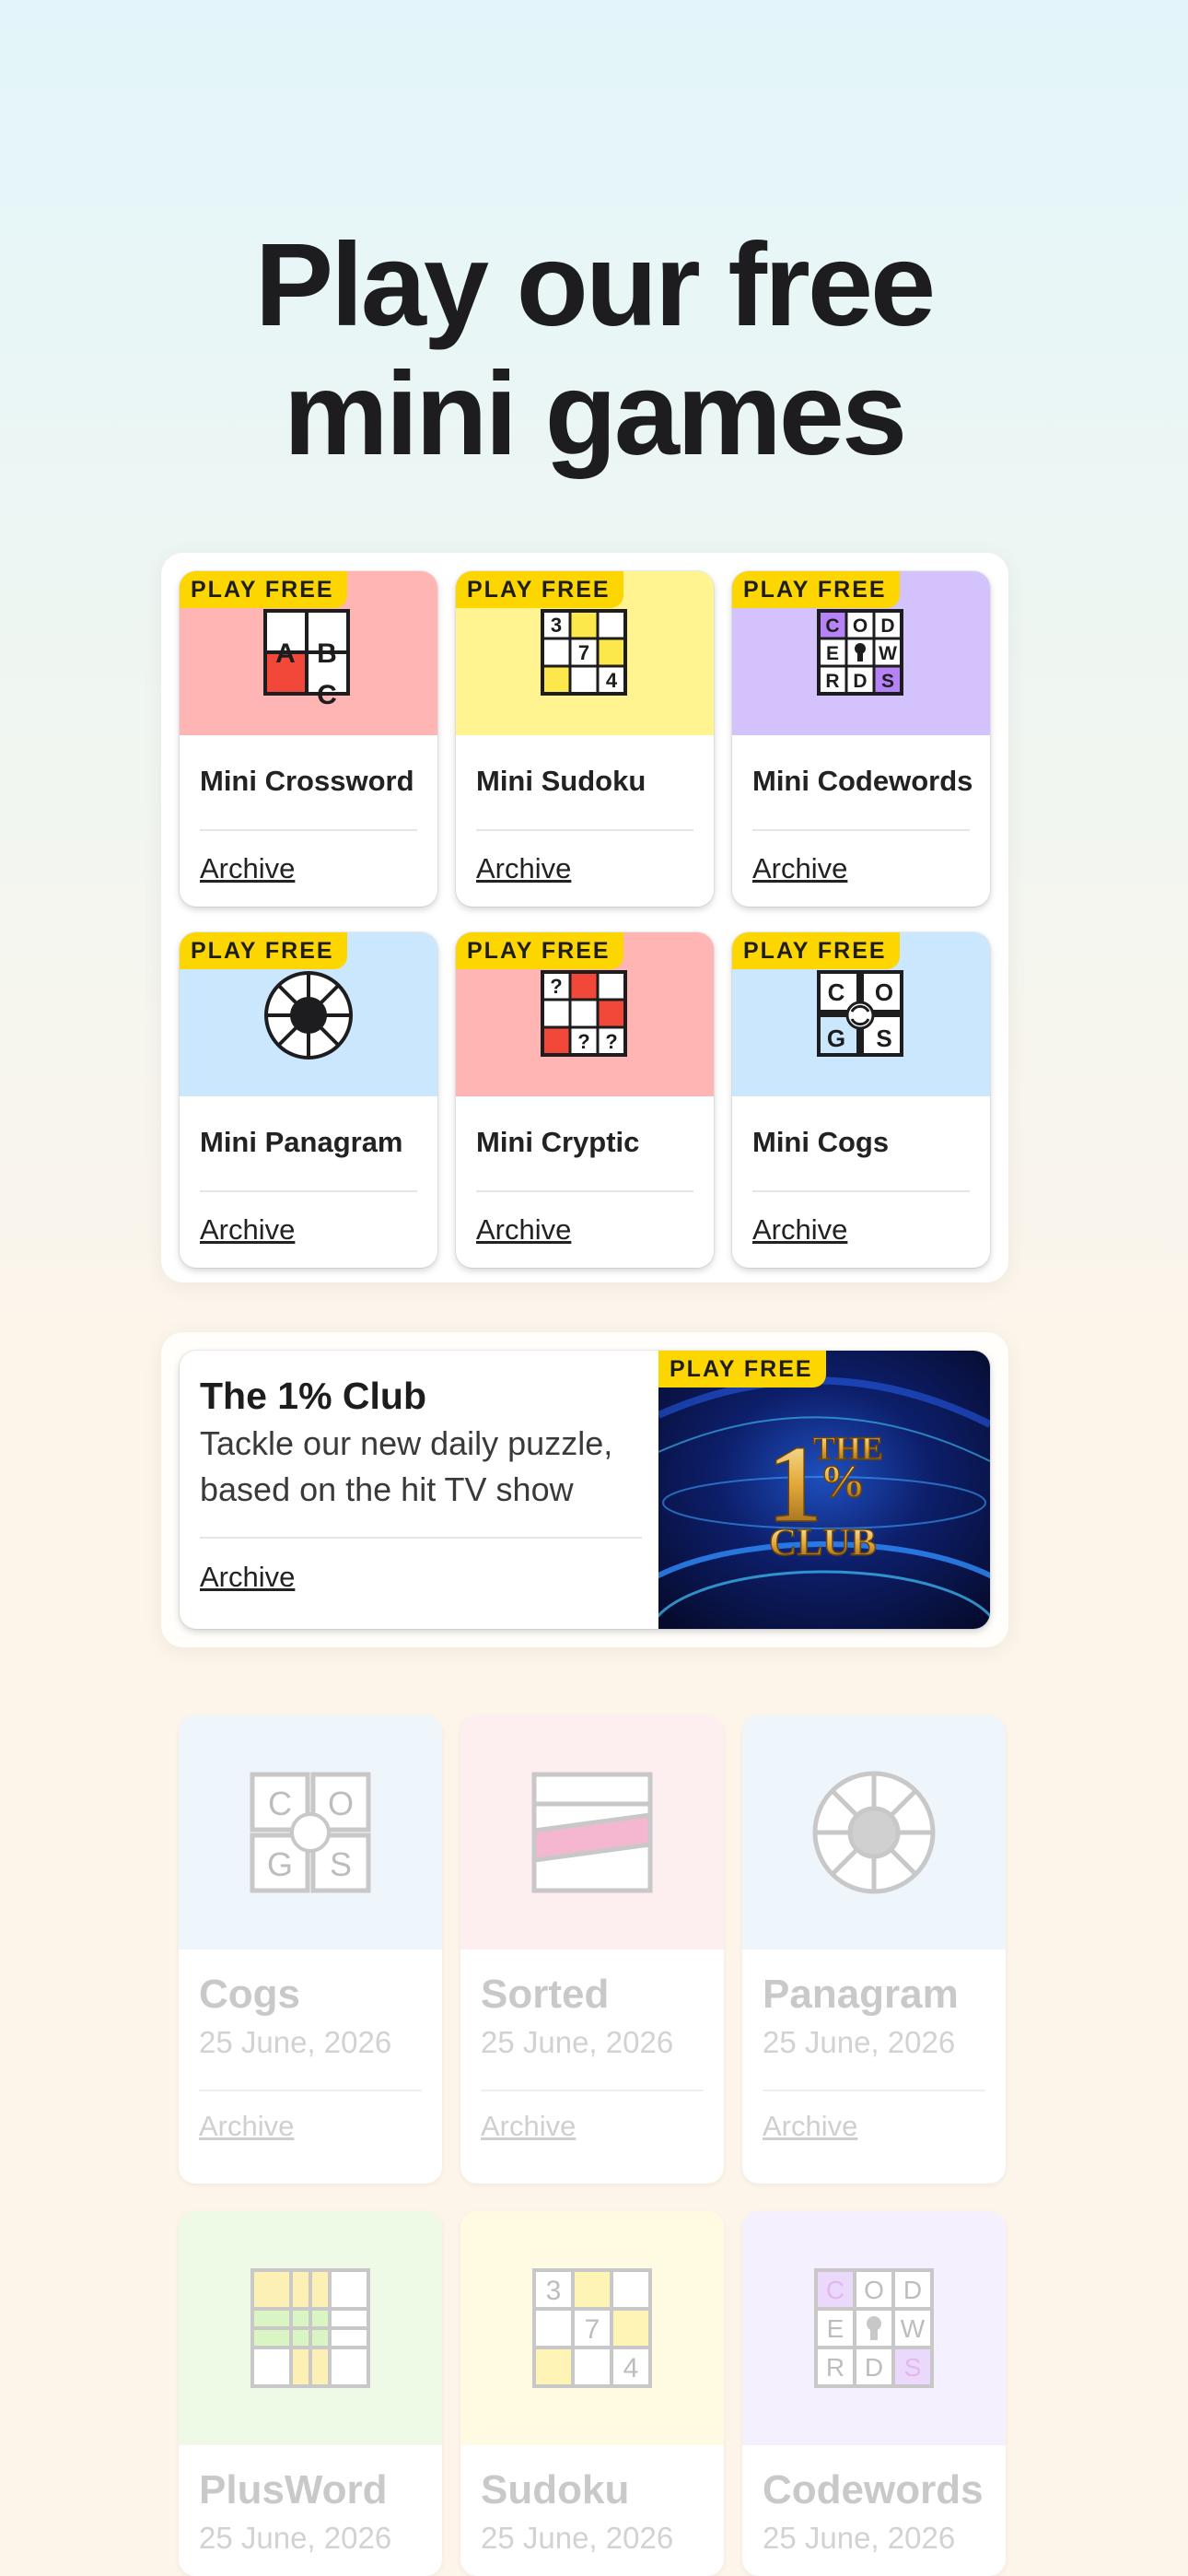 This screenshot has width=1188, height=2576. I want to click on codewords-card: C O D E W R D S Codewords 25 June, 2026, so click(874, 2393).